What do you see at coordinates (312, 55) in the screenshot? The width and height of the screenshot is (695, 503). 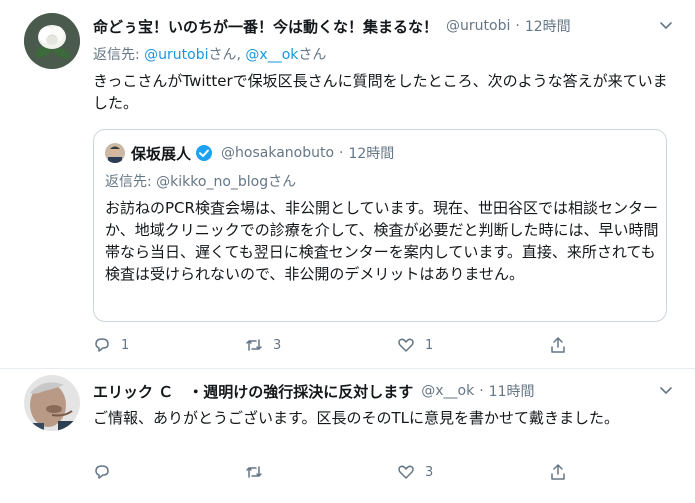 I see `reply-suffix: さん` at bounding box center [312, 55].